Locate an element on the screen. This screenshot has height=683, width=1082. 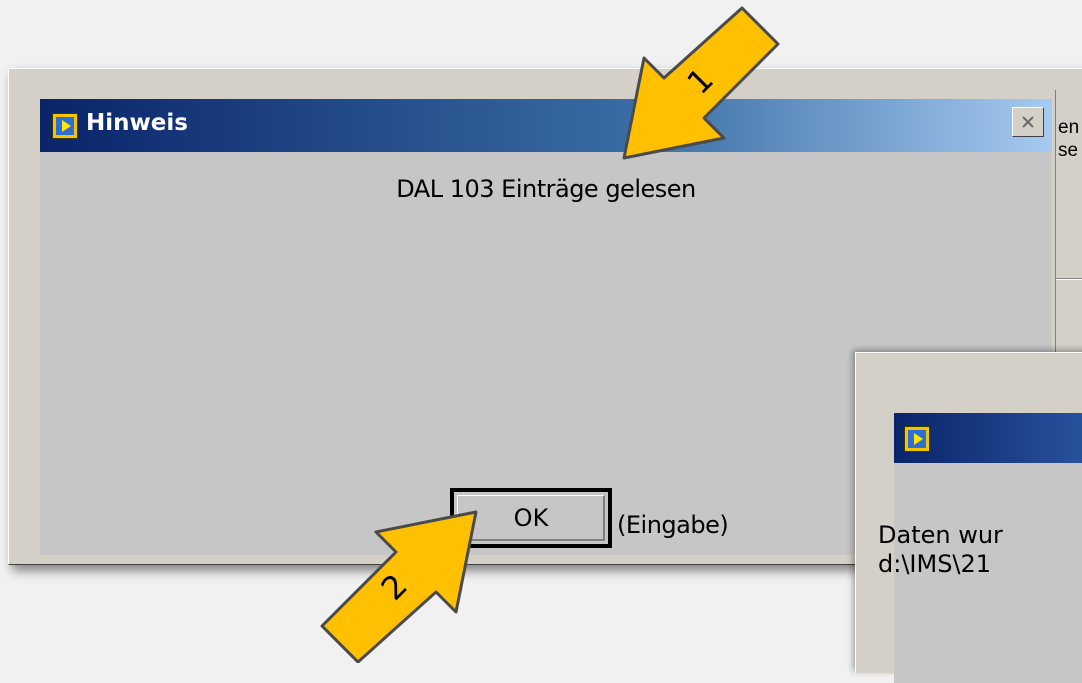
background-text-line2: se is located at coordinates (1068, 150).